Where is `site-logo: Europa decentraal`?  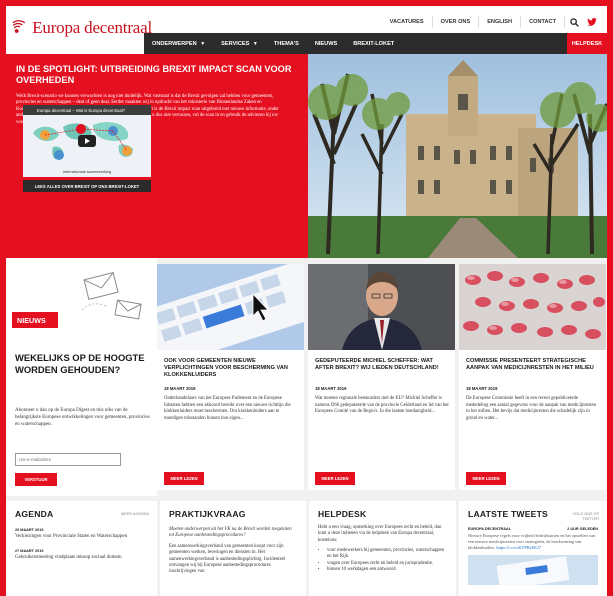
site-logo: Europa decentraal is located at coordinates (82, 28).